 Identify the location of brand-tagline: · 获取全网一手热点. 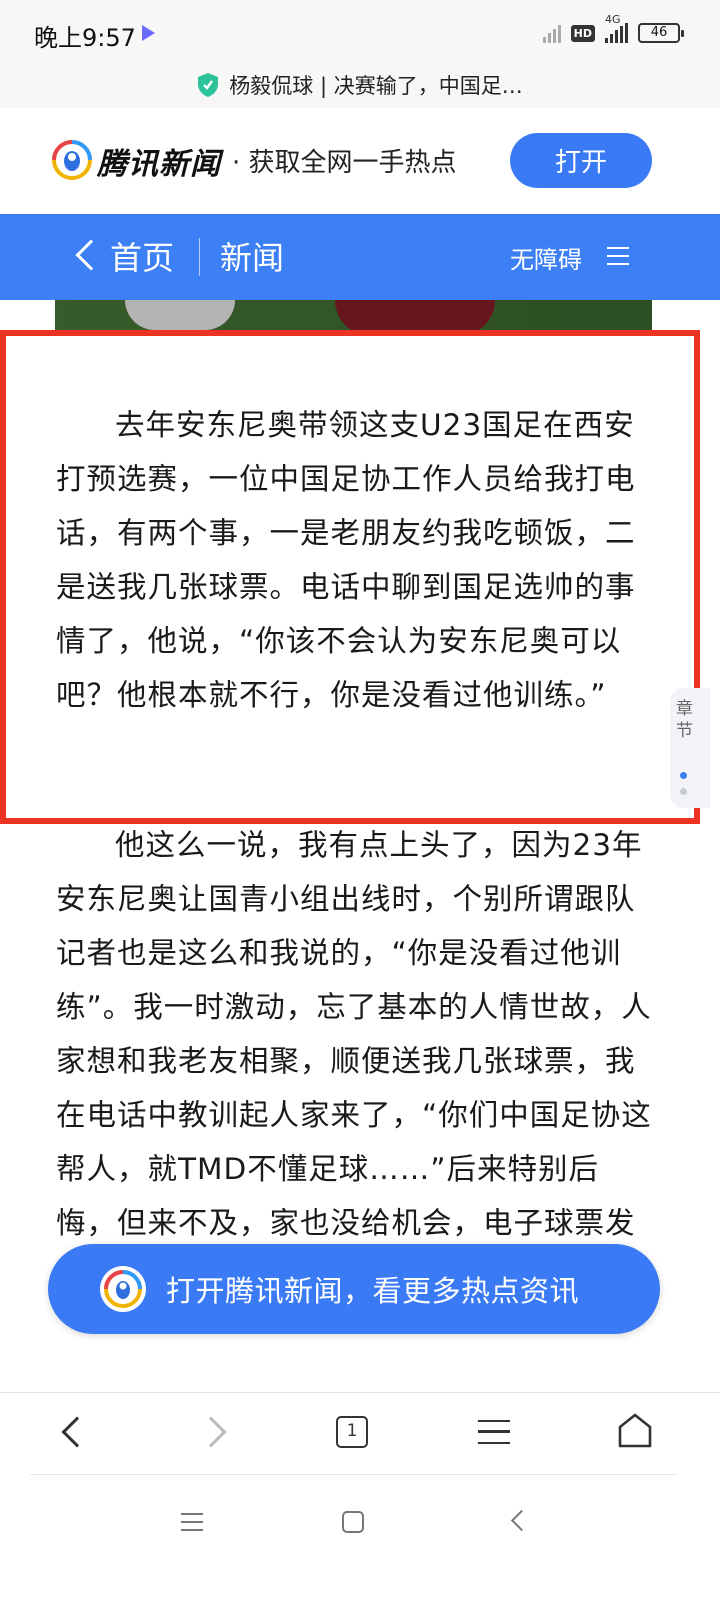
(344, 163).